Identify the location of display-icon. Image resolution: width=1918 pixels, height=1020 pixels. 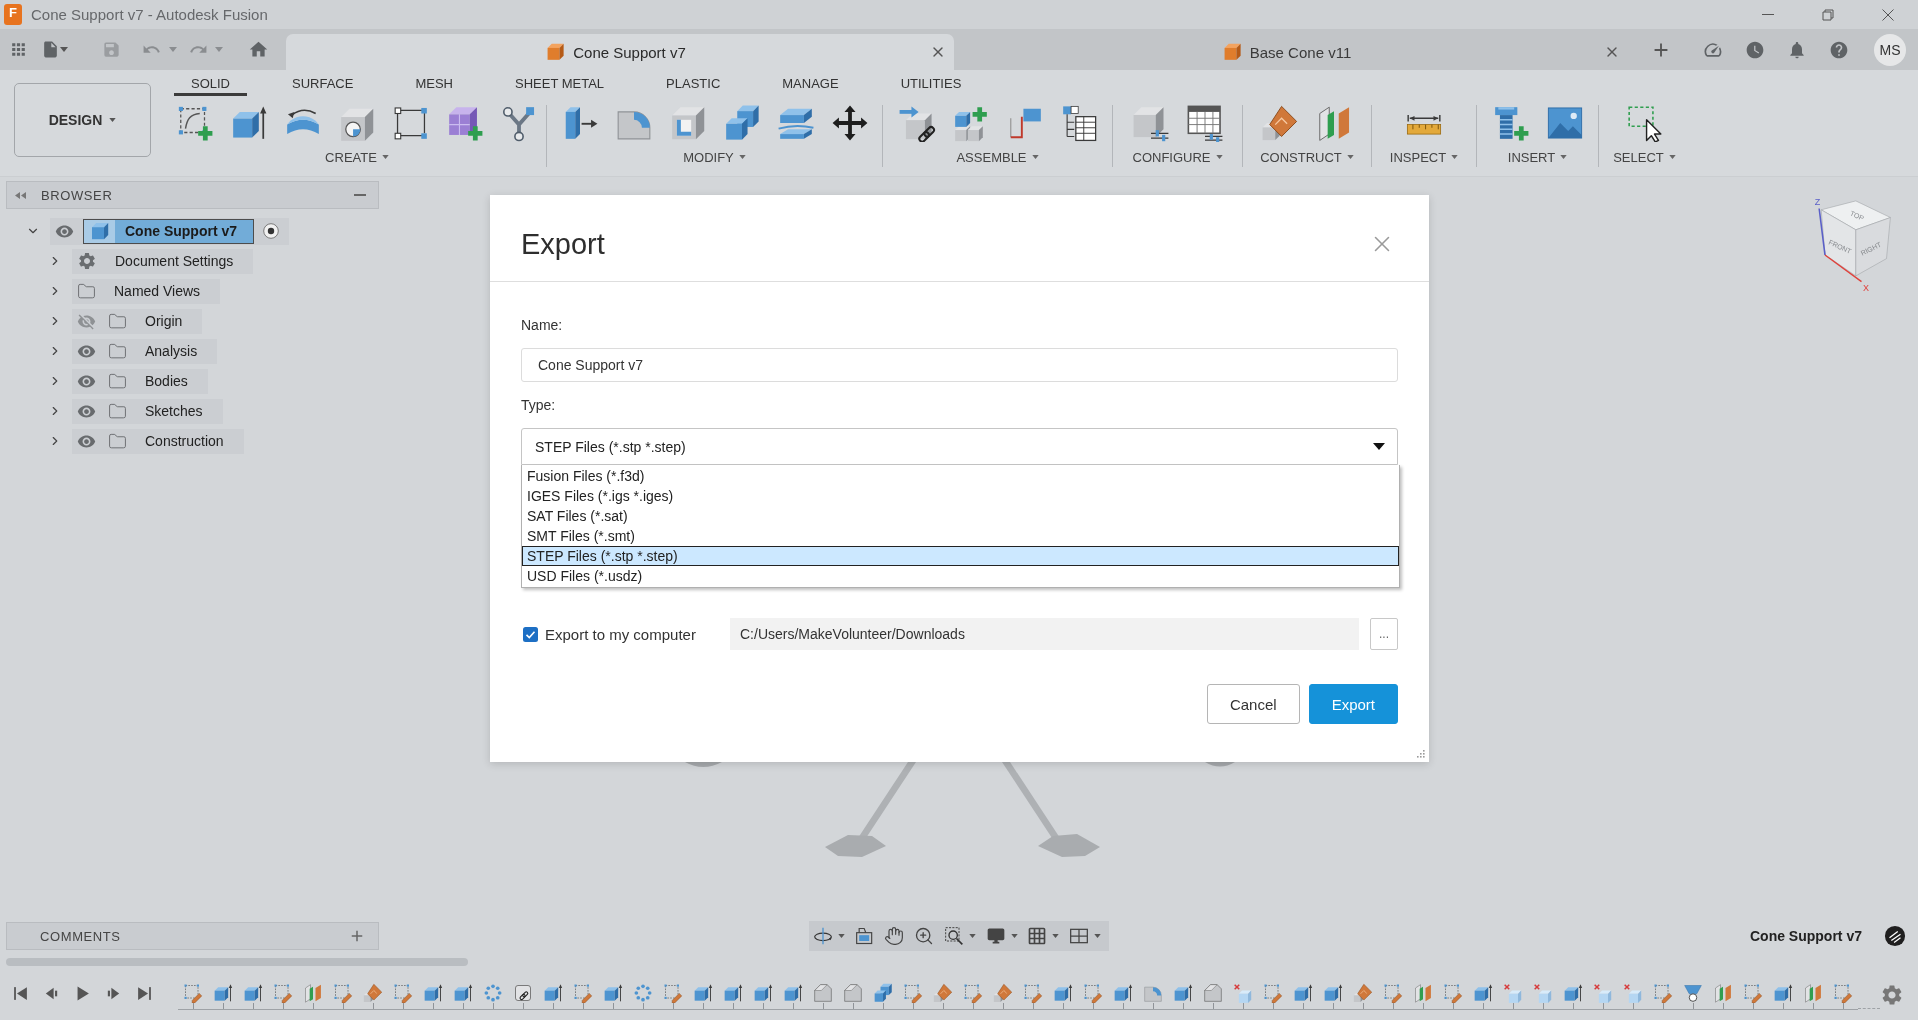
(995, 936).